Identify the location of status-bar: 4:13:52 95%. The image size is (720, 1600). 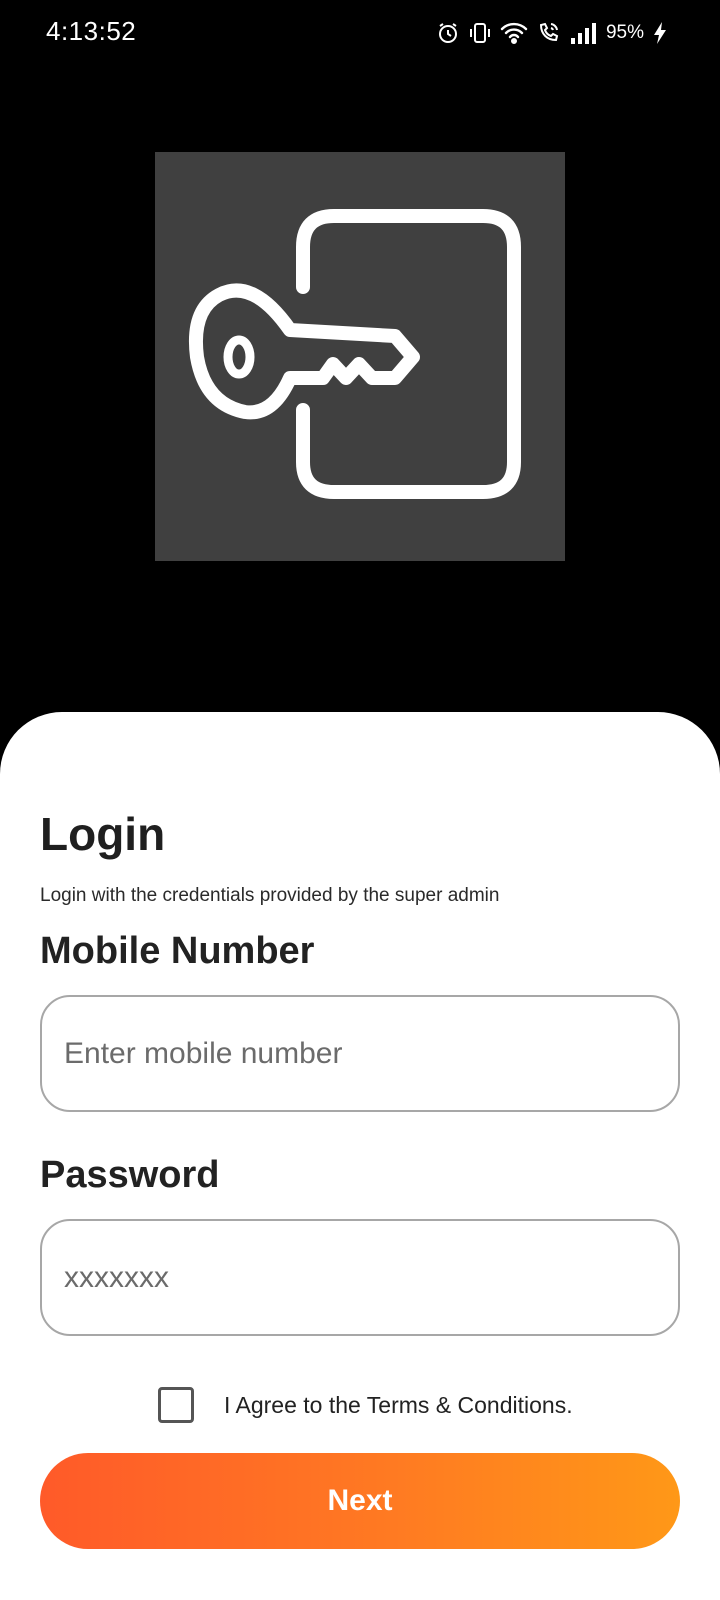
(360, 32).